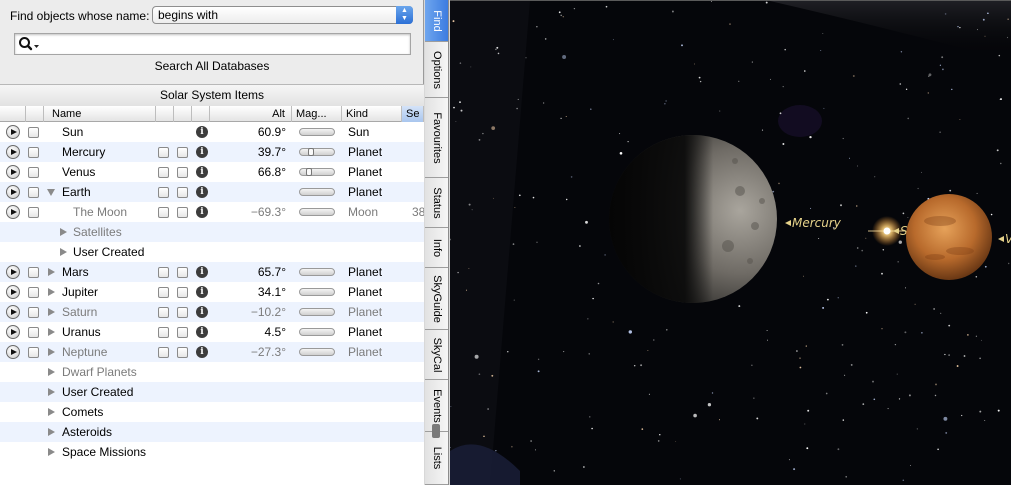 Image resolution: width=1011 pixels, height=485 pixels. I want to click on match-mode-select: begins with ▲ ▼, so click(282, 15).